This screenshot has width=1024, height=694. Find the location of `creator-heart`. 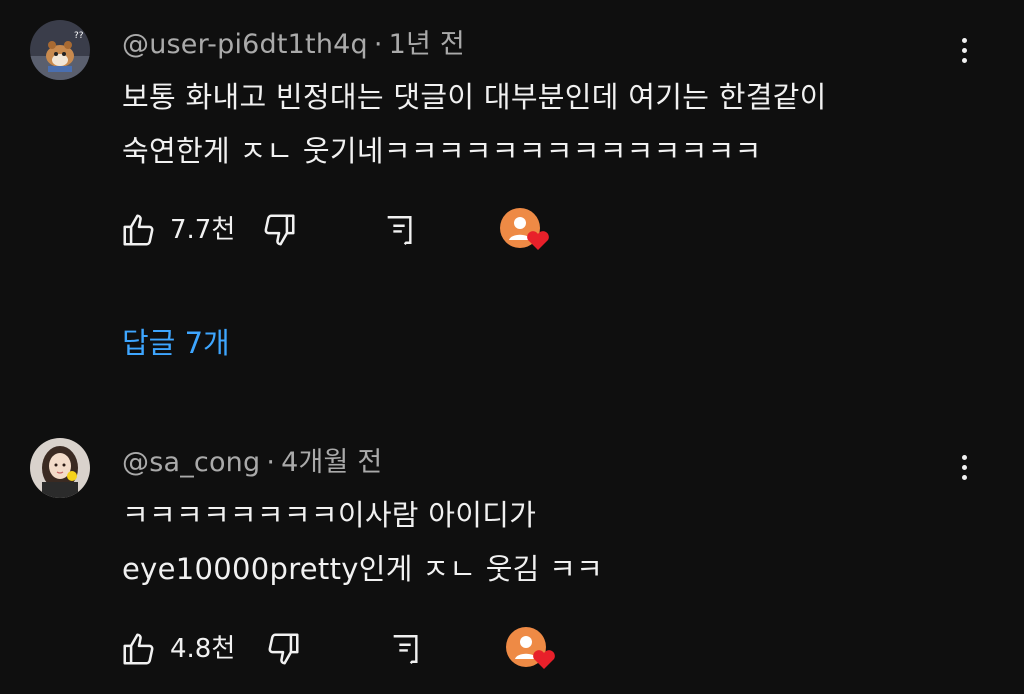

creator-heart is located at coordinates (532, 649).